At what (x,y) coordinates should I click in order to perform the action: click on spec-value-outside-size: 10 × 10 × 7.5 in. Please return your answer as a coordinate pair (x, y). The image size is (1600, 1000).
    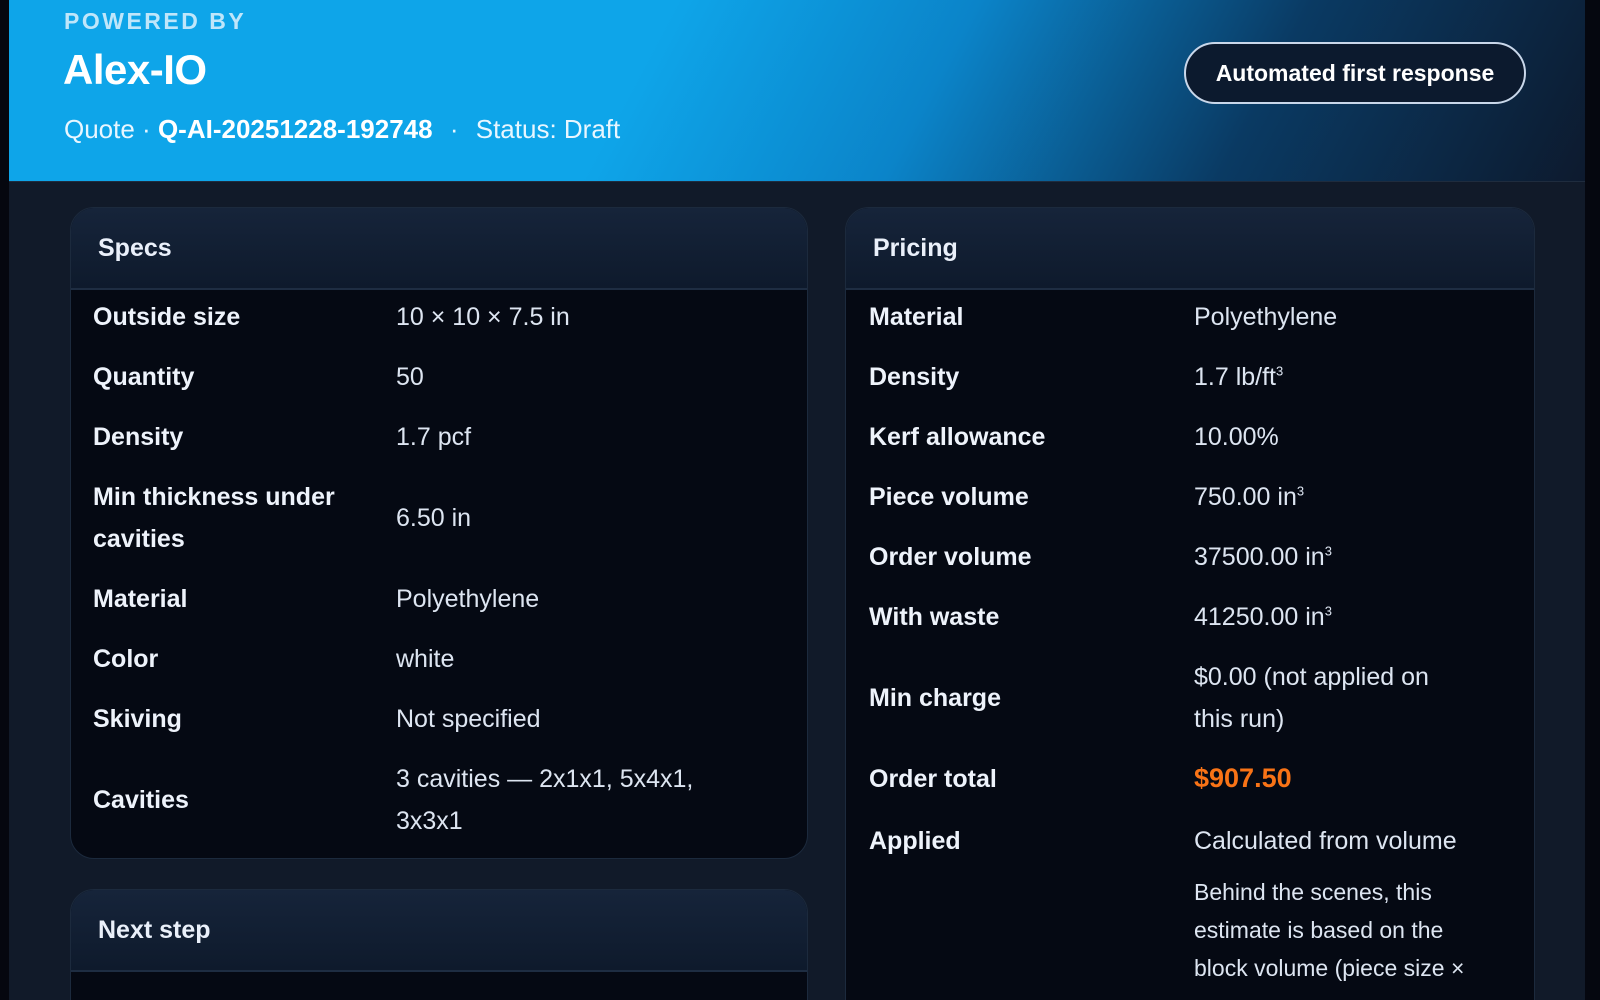
    Looking at the image, I should click on (483, 317).